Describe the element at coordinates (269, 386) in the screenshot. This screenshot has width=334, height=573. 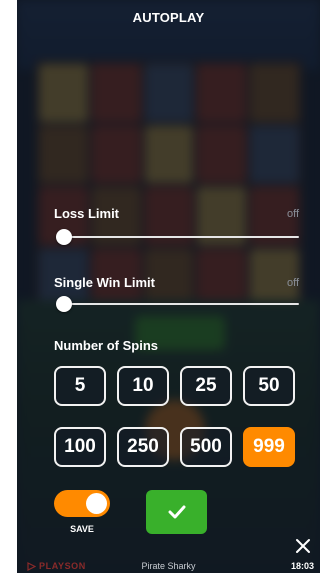
I see `spins-option-50: 50` at that location.